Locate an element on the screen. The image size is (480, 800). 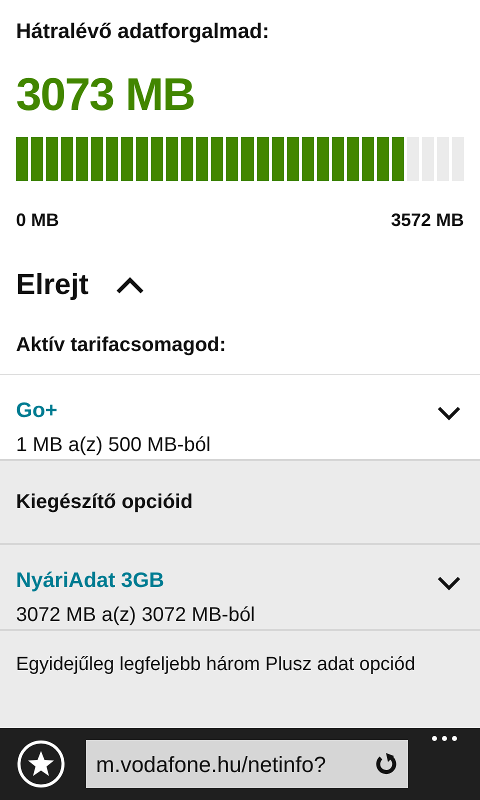
package-name: NyáriAdat 3GB is located at coordinates (91, 581).